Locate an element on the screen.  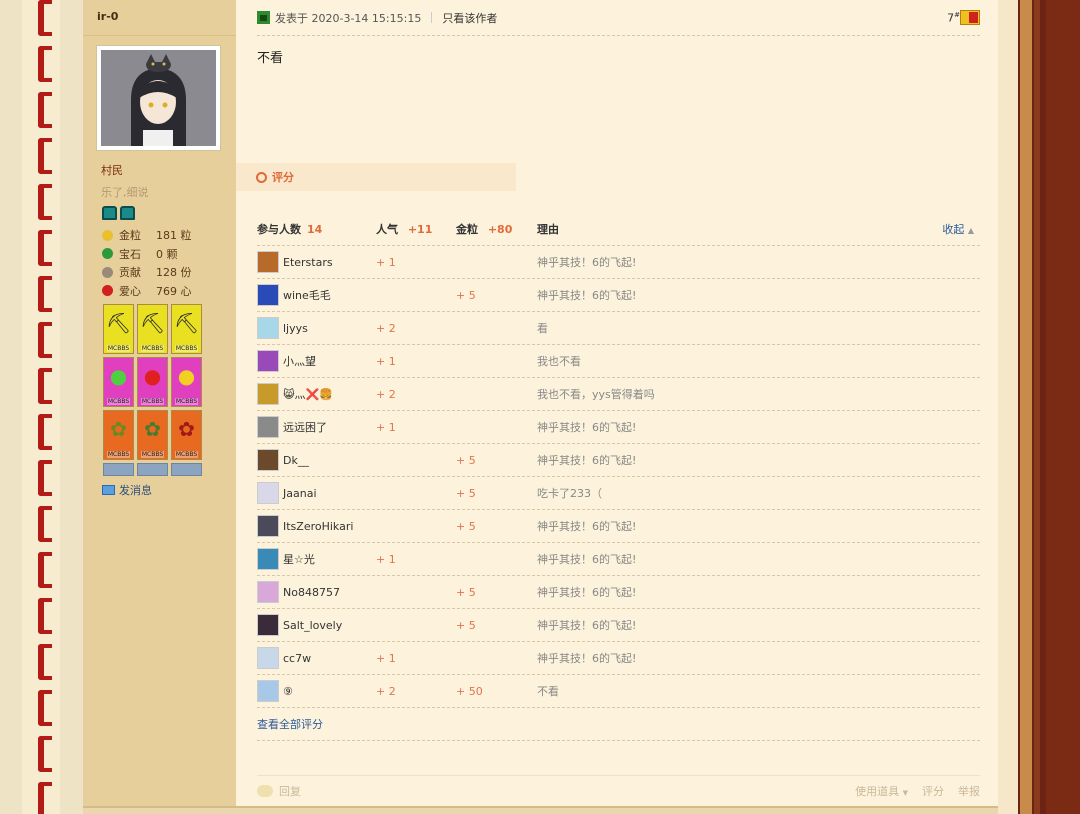
rater-name: 星☆光 is located at coordinates (299, 559).